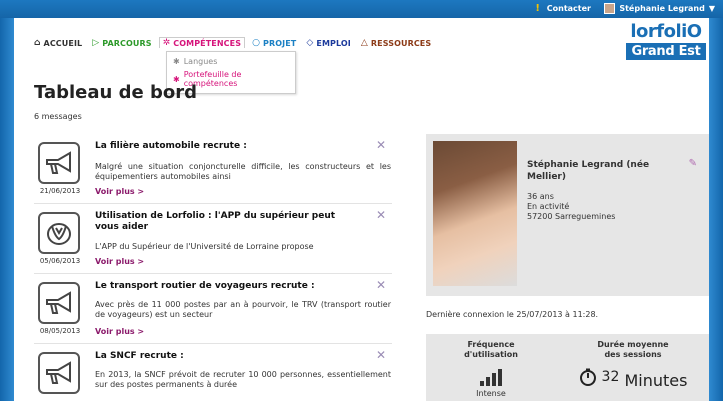 This screenshot has width=723, height=401. Describe the element at coordinates (176, 61) in the screenshot. I see `asterisk-icon: ✱` at that location.